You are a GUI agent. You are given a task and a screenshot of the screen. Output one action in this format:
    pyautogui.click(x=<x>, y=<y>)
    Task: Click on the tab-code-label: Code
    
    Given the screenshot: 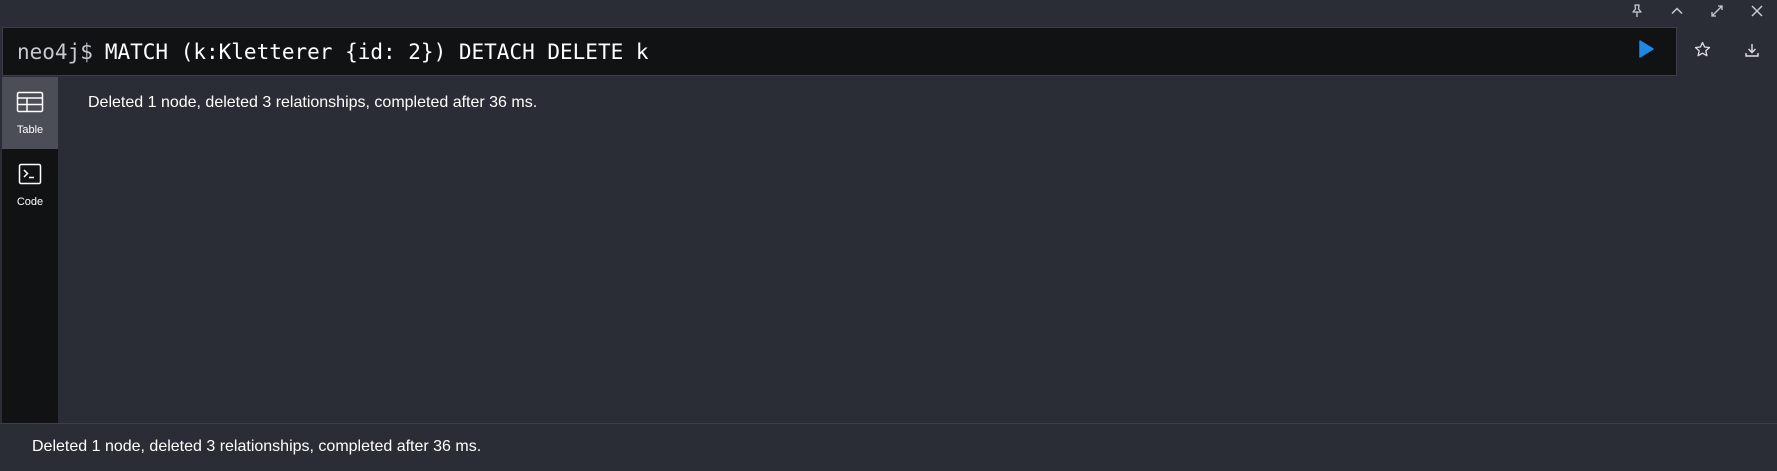 What is the action you would take?
    pyautogui.click(x=30, y=201)
    